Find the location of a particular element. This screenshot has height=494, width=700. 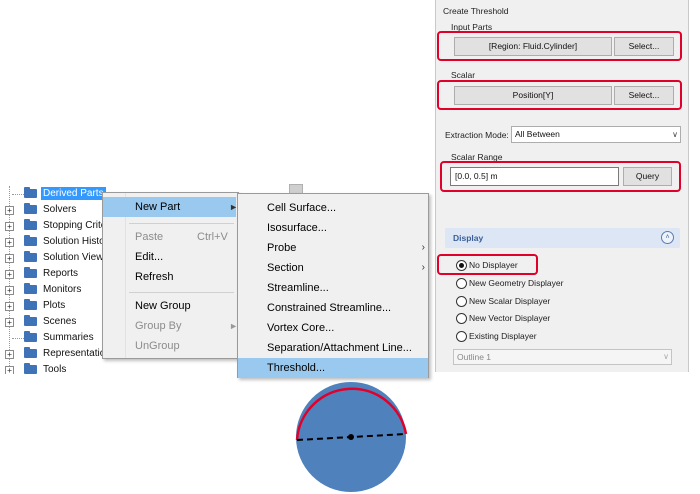

menu-item-label: New Part is located at coordinates (158, 207).